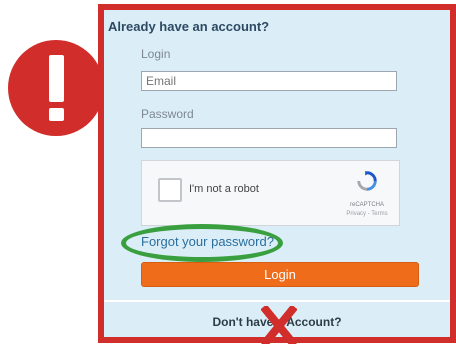 The image size is (456, 344). Describe the element at coordinates (367, 180) in the screenshot. I see `recaptcha-icon` at that location.